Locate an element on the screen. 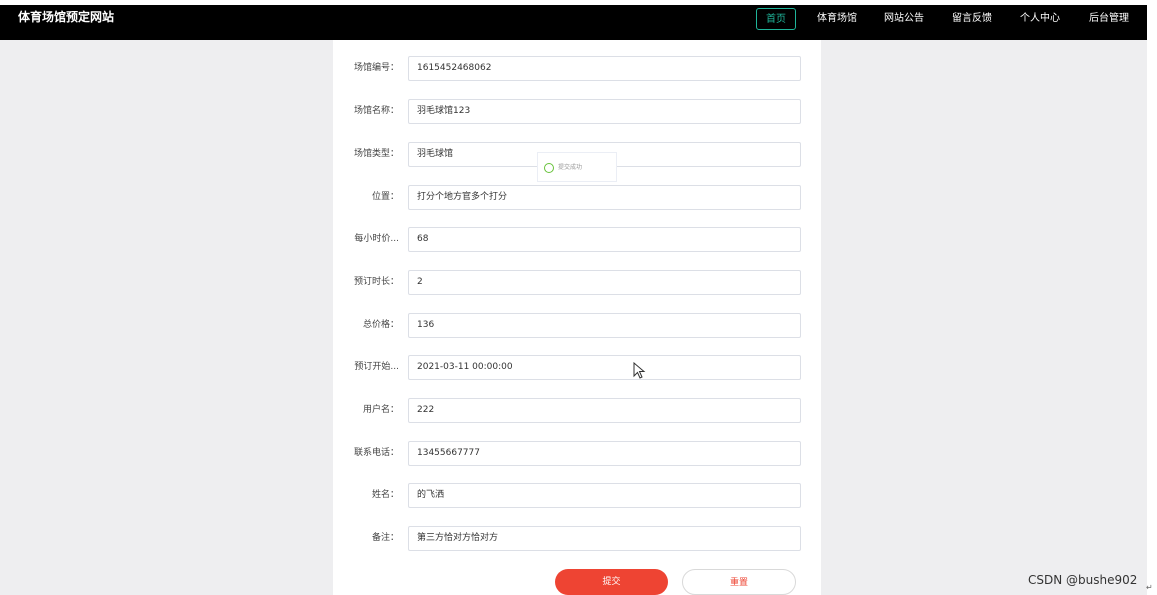 This screenshot has width=1157, height=595. toast-message: 提交成功 is located at coordinates (577, 167).